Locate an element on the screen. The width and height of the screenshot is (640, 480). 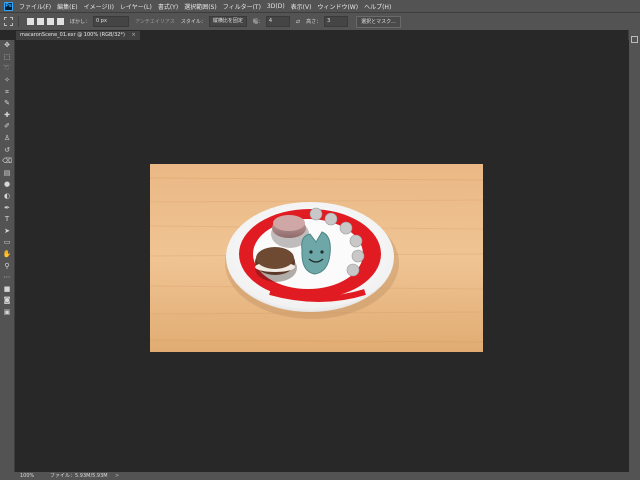
new-selection-icon is located at coordinates (30, 21).